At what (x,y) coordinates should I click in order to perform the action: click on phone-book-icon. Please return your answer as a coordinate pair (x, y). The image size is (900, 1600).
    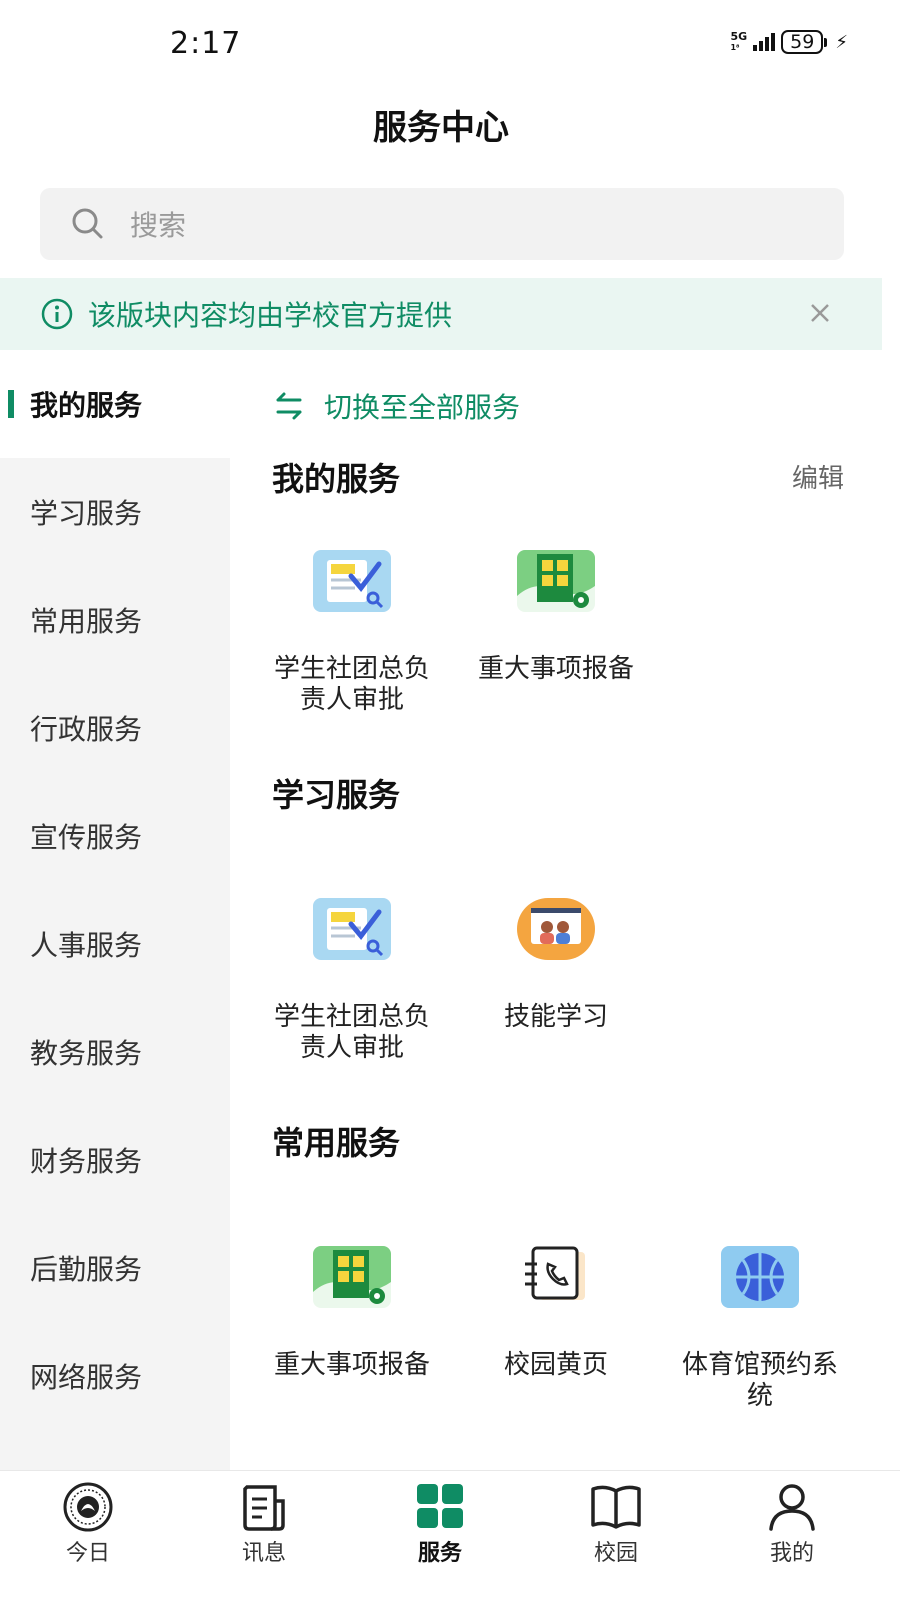
    Looking at the image, I should click on (555, 1273).